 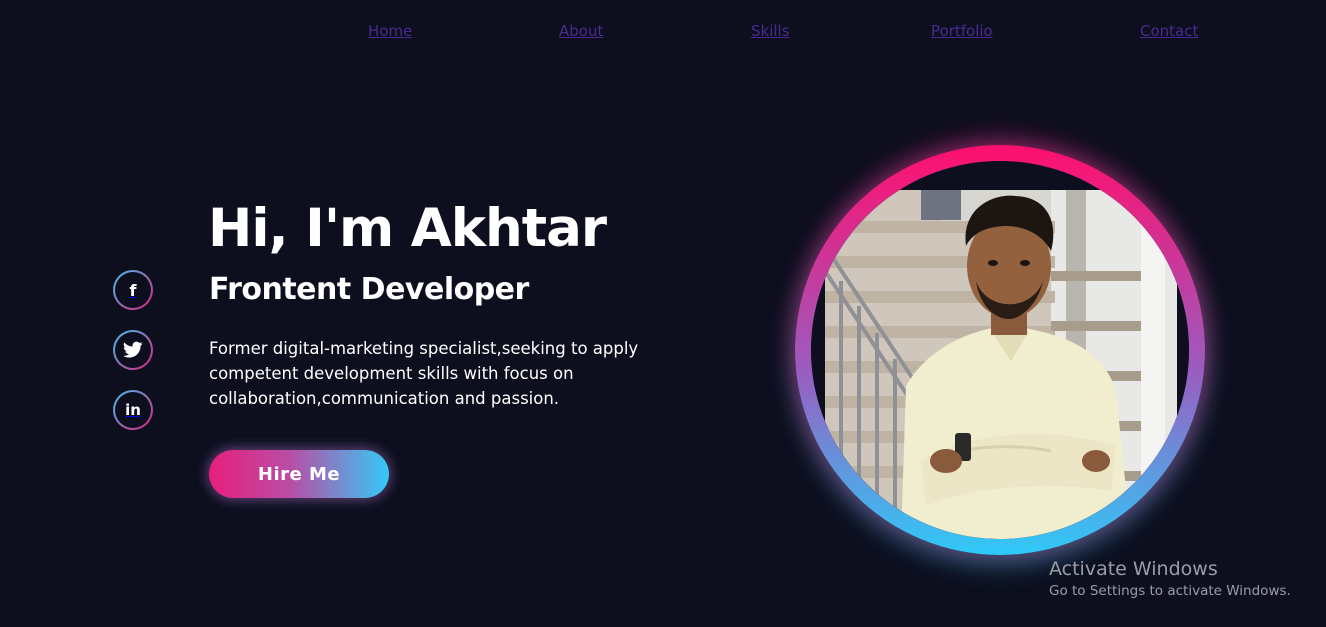 I want to click on twitter-icon, so click(x=133, y=350).